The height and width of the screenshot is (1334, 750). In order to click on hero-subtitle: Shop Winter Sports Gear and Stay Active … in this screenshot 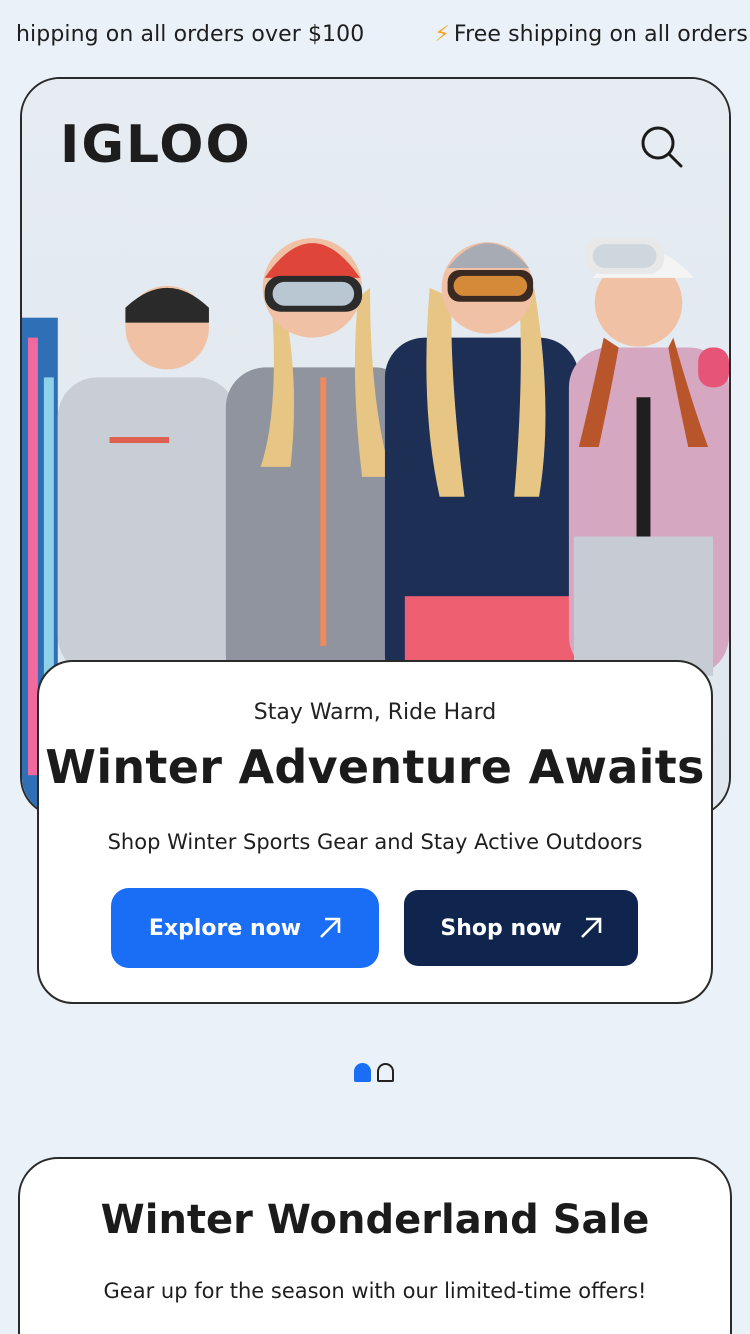, I will do `click(375, 842)`.